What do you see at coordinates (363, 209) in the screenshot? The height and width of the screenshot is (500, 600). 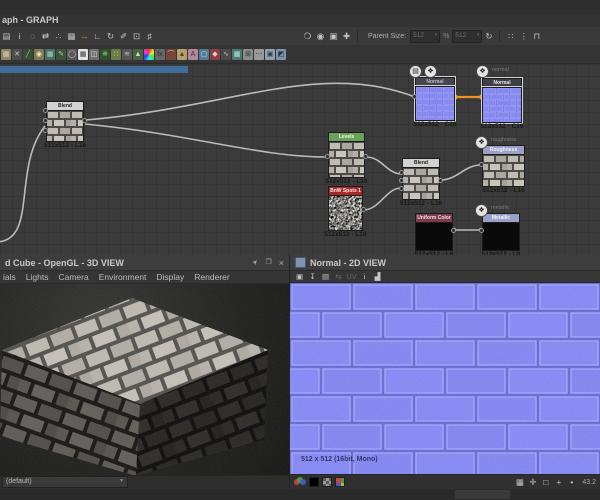 I see `output-port` at bounding box center [363, 209].